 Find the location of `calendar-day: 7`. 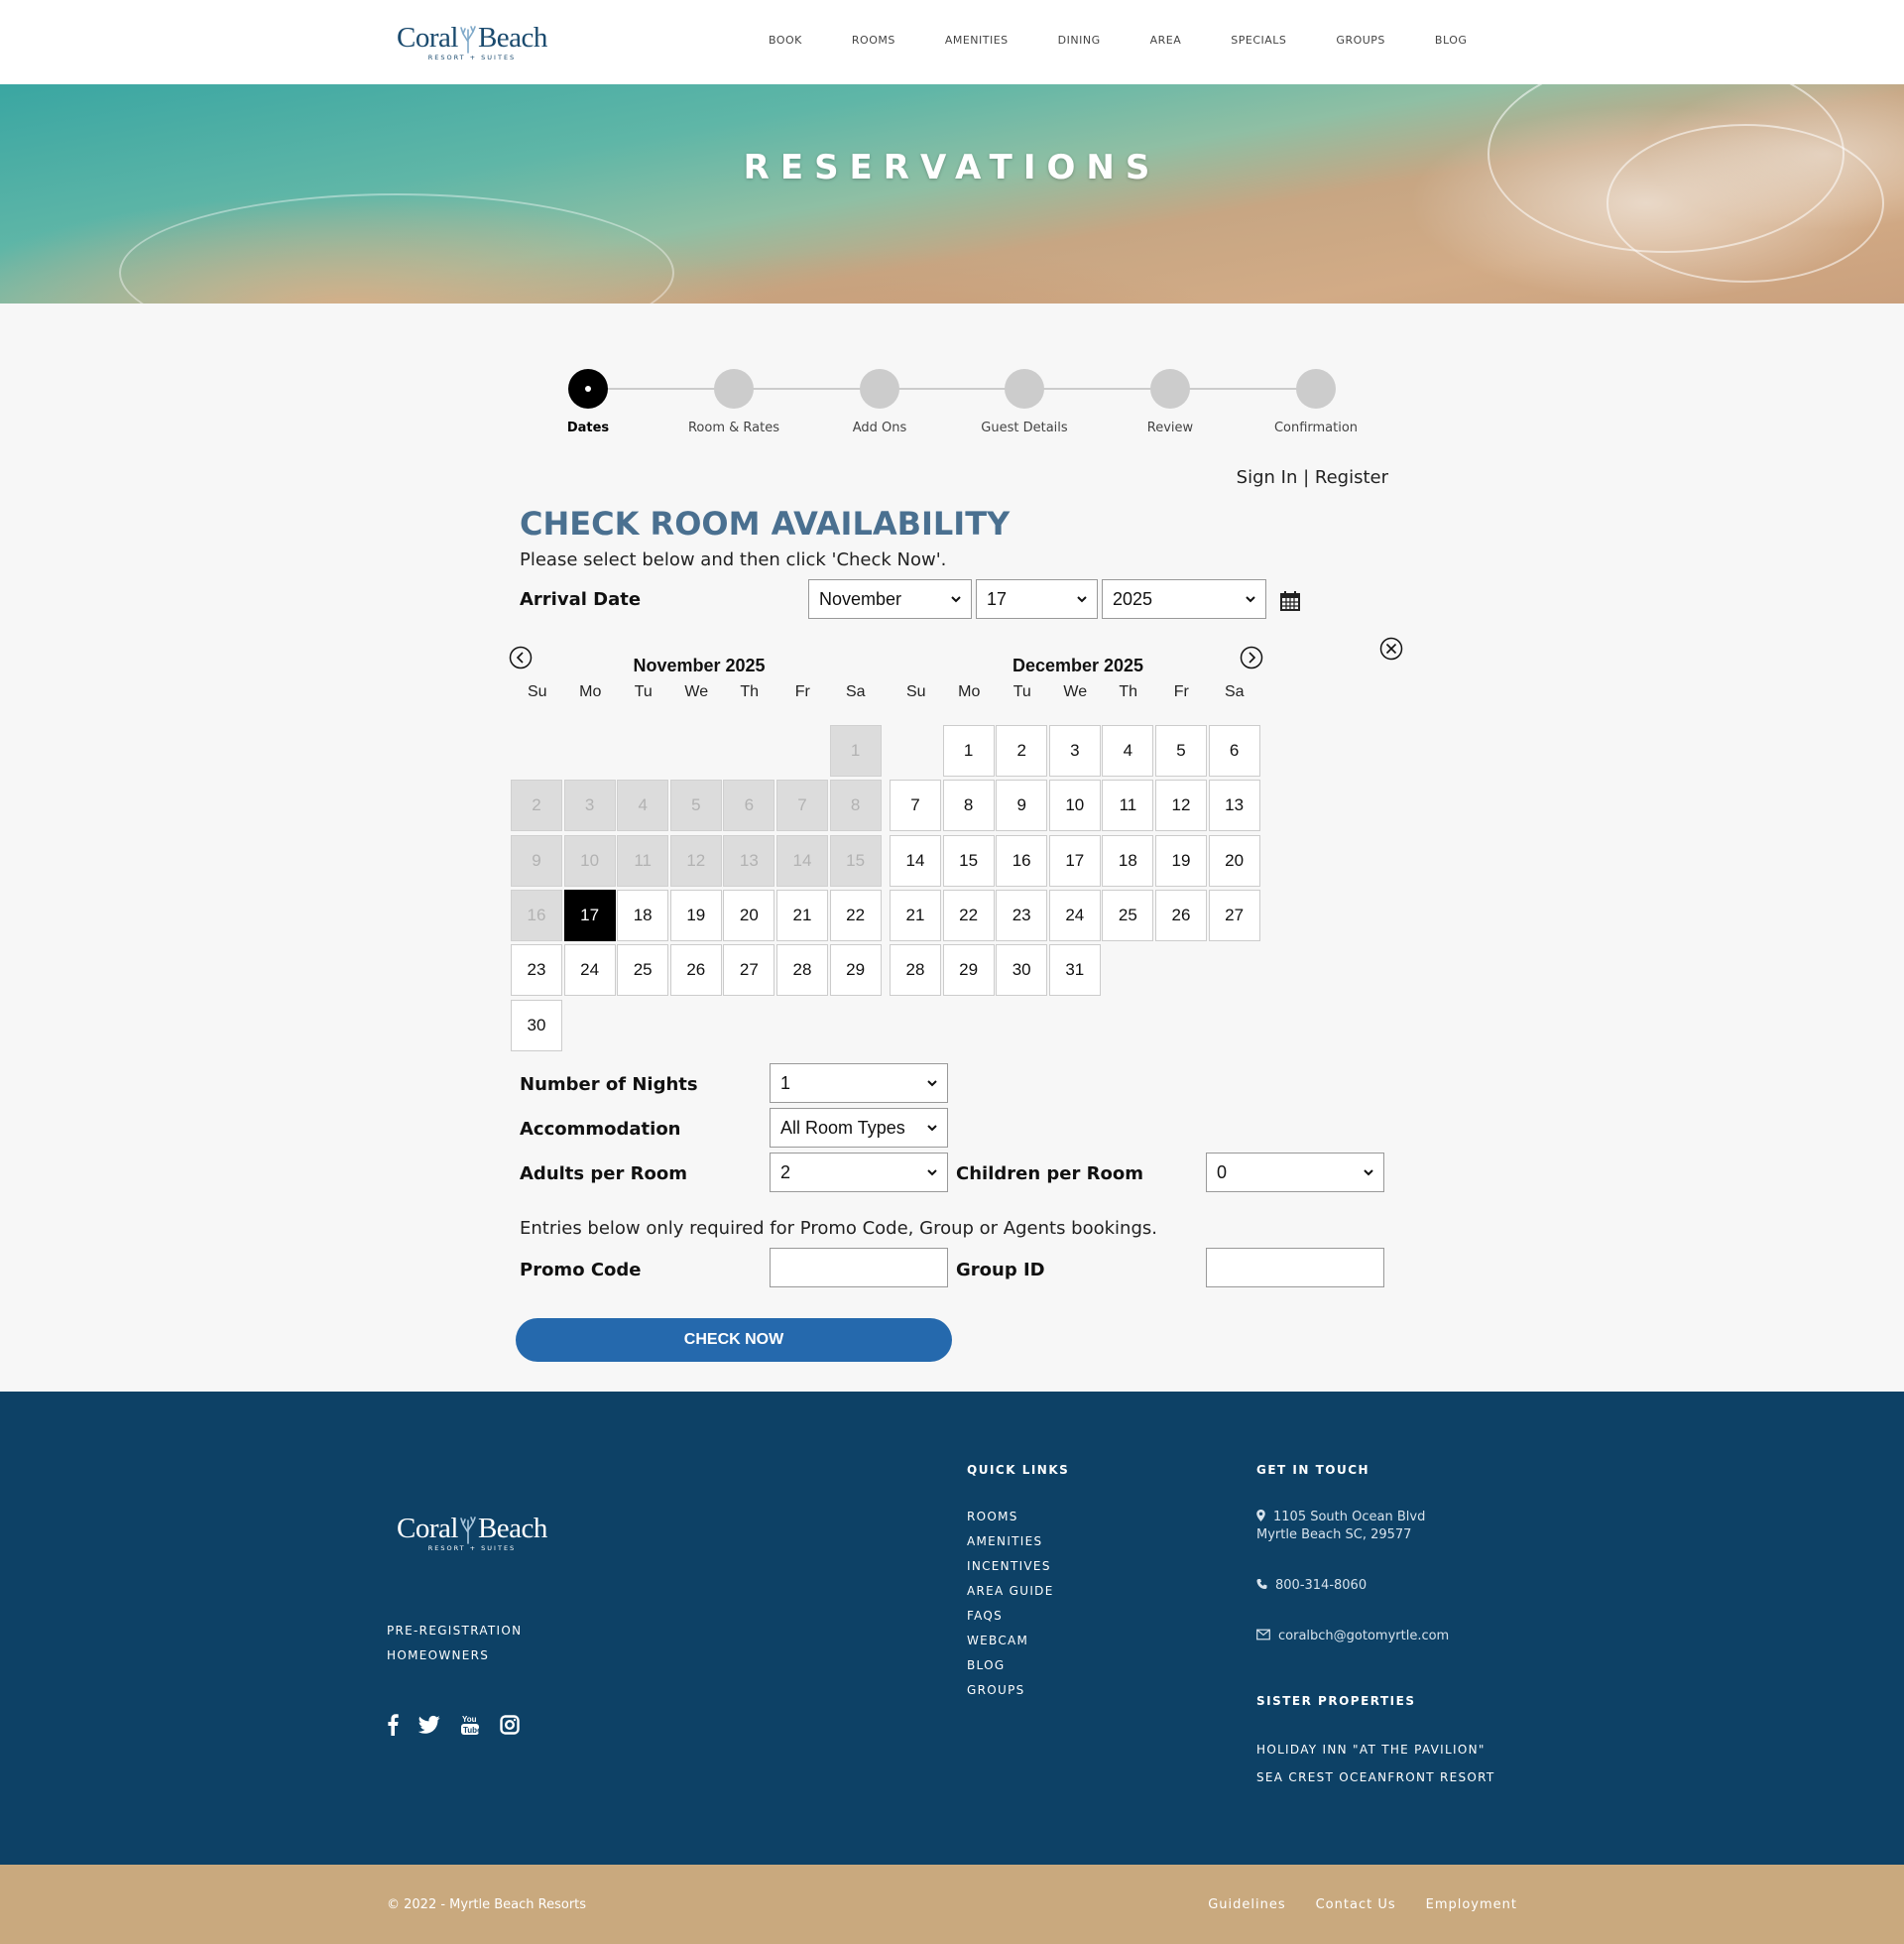

calendar-day: 7 is located at coordinates (915, 806).